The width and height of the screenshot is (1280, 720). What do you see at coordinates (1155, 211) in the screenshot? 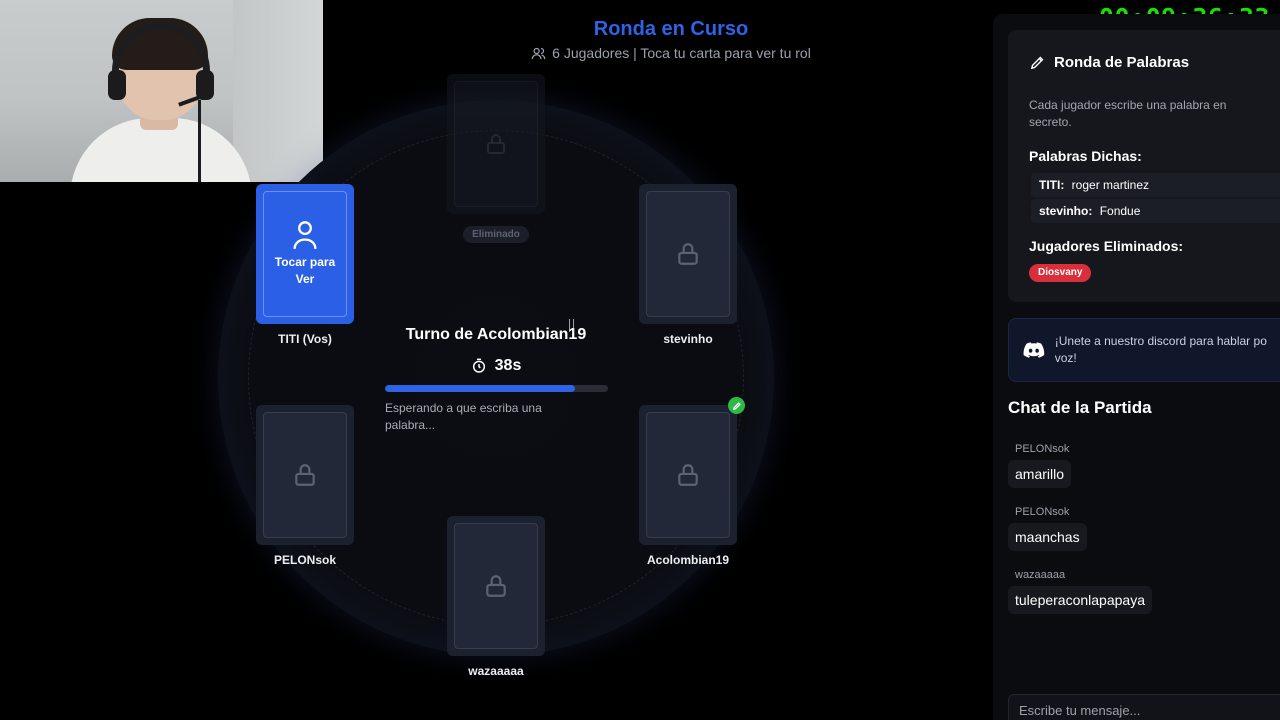
I see `said-word-row: stevinho: Fondue` at bounding box center [1155, 211].